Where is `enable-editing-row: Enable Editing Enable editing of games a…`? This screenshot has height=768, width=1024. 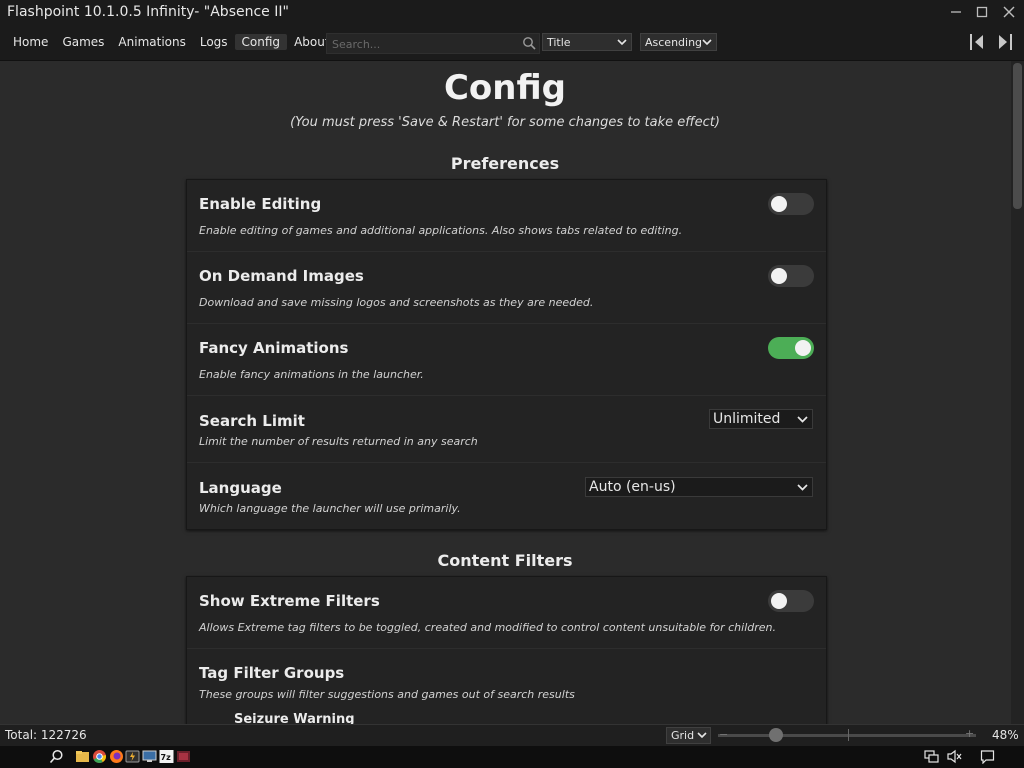 enable-editing-row: Enable Editing Enable editing of games a… is located at coordinates (506, 216).